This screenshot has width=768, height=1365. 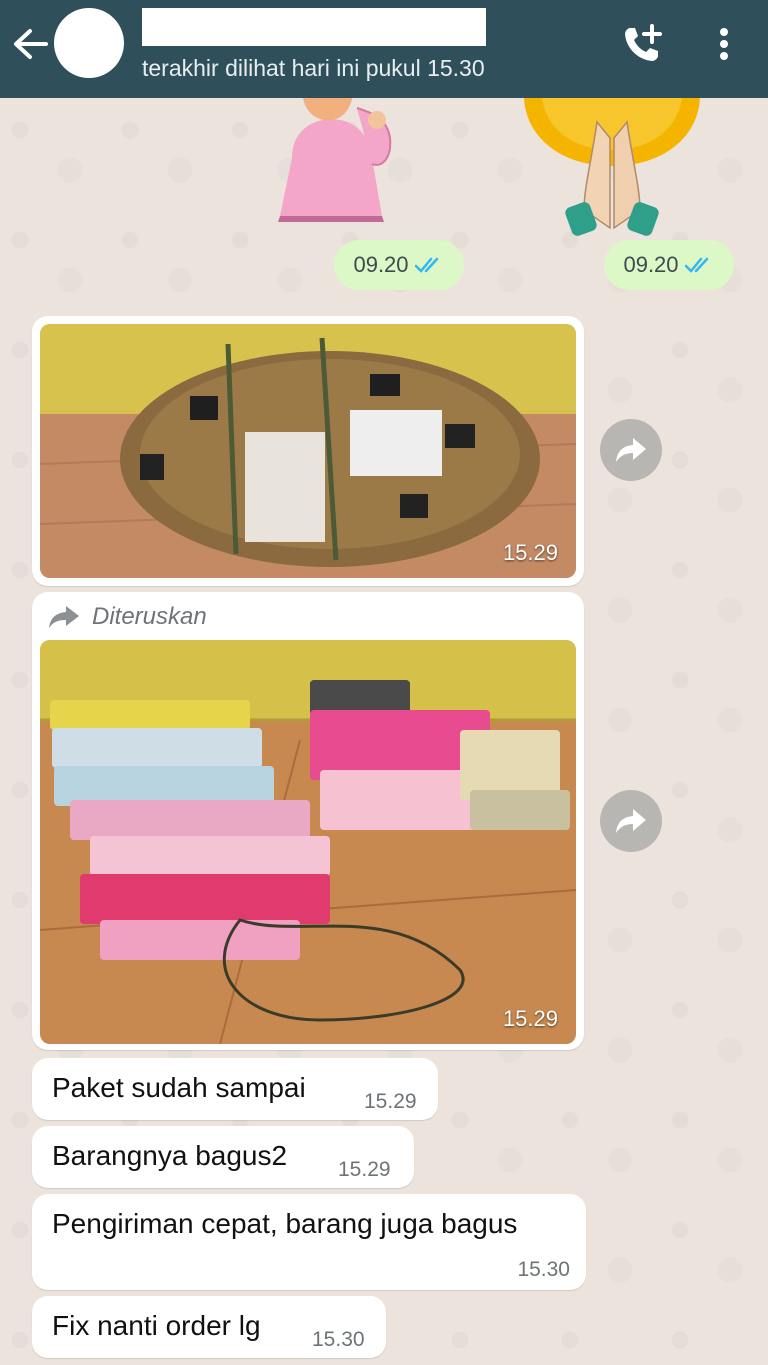 I want to click on text-message: Barangnya bagus2 15.29, so click(x=223, y=1157).